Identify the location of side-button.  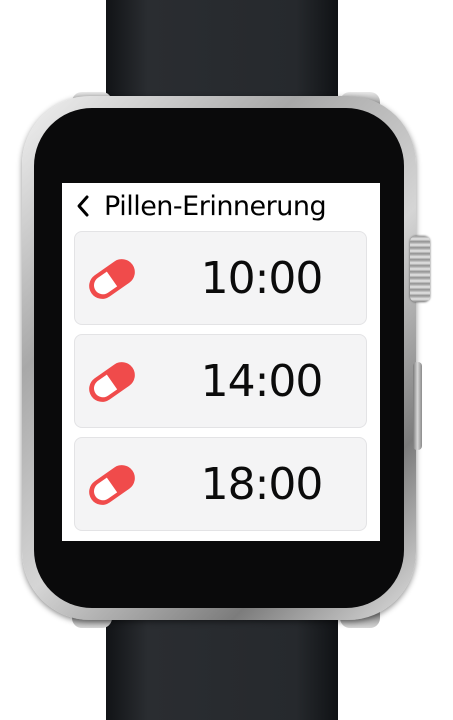
(417, 406).